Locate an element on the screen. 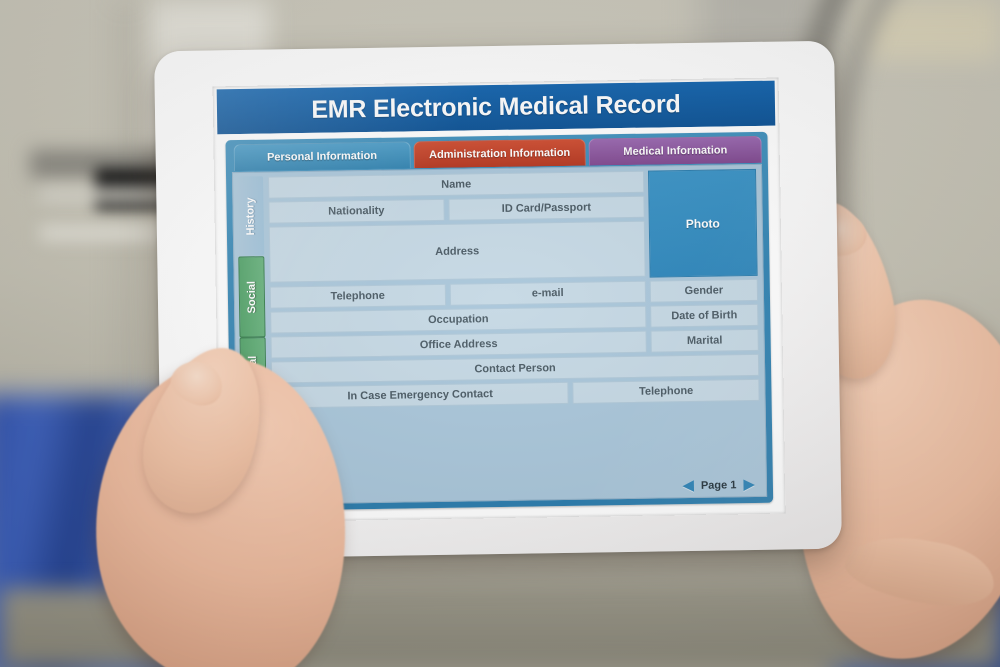 Image resolution: width=1000 pixels, height=667 pixels. telephone-field: Telephone is located at coordinates (357, 296).